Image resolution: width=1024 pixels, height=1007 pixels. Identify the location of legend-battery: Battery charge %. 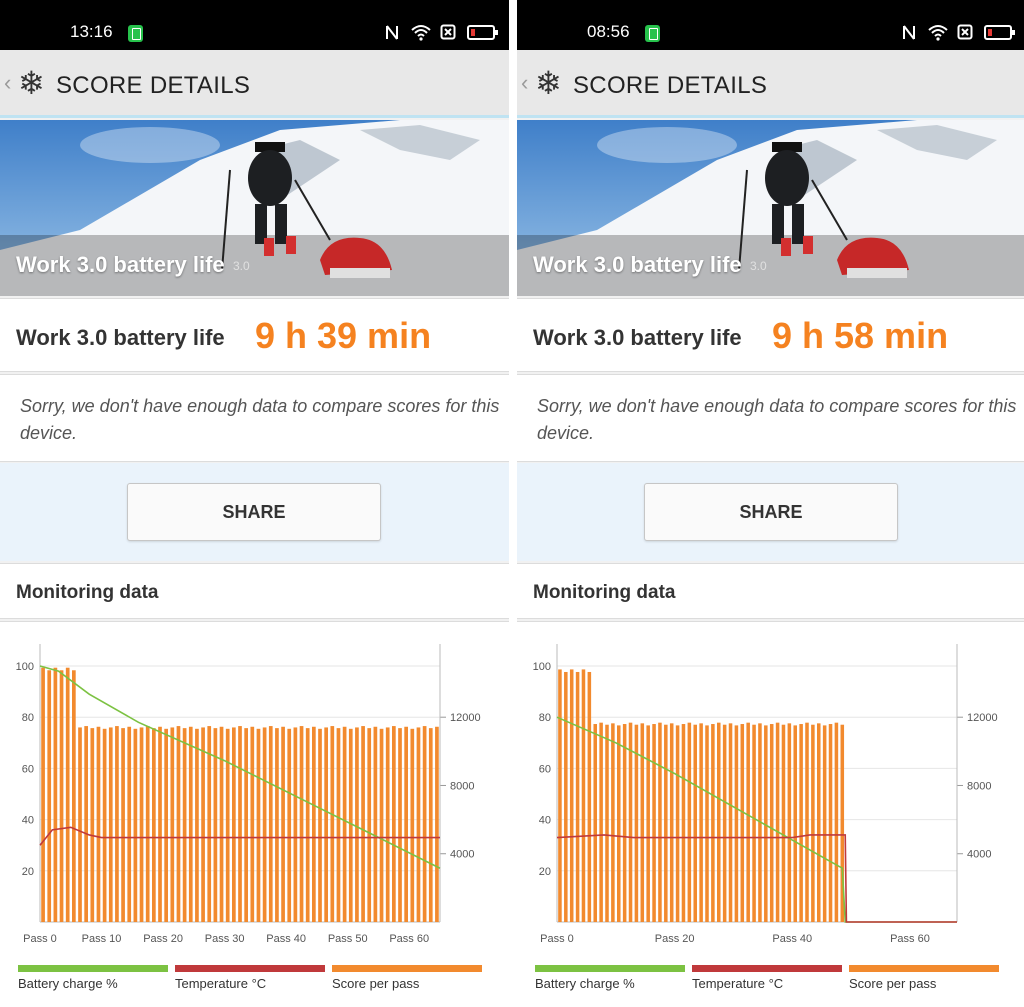
(93, 978).